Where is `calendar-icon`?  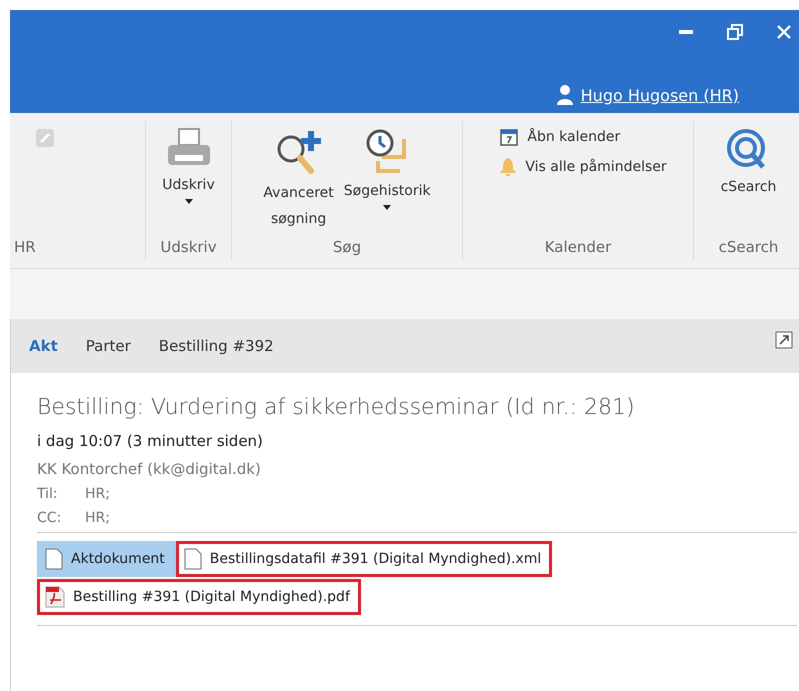 calendar-icon is located at coordinates (509, 137).